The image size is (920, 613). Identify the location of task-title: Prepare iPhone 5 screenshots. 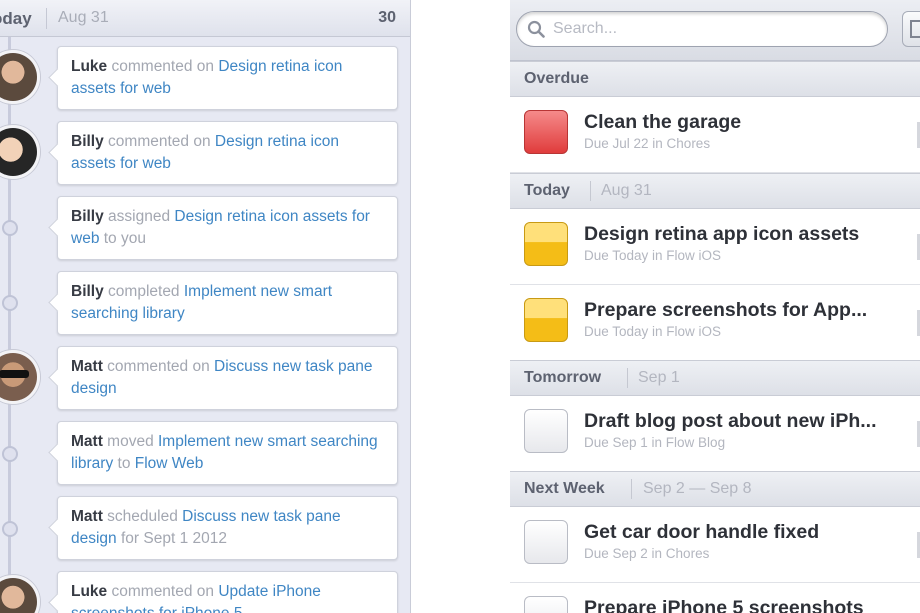
(724, 605).